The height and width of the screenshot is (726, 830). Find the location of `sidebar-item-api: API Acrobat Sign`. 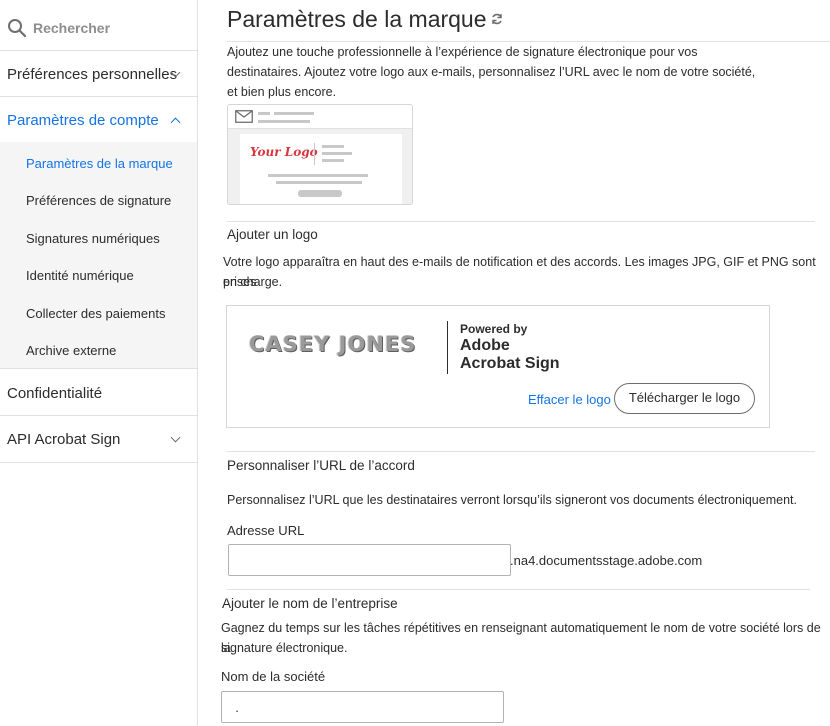

sidebar-item-api: API Acrobat Sign is located at coordinates (98, 439).